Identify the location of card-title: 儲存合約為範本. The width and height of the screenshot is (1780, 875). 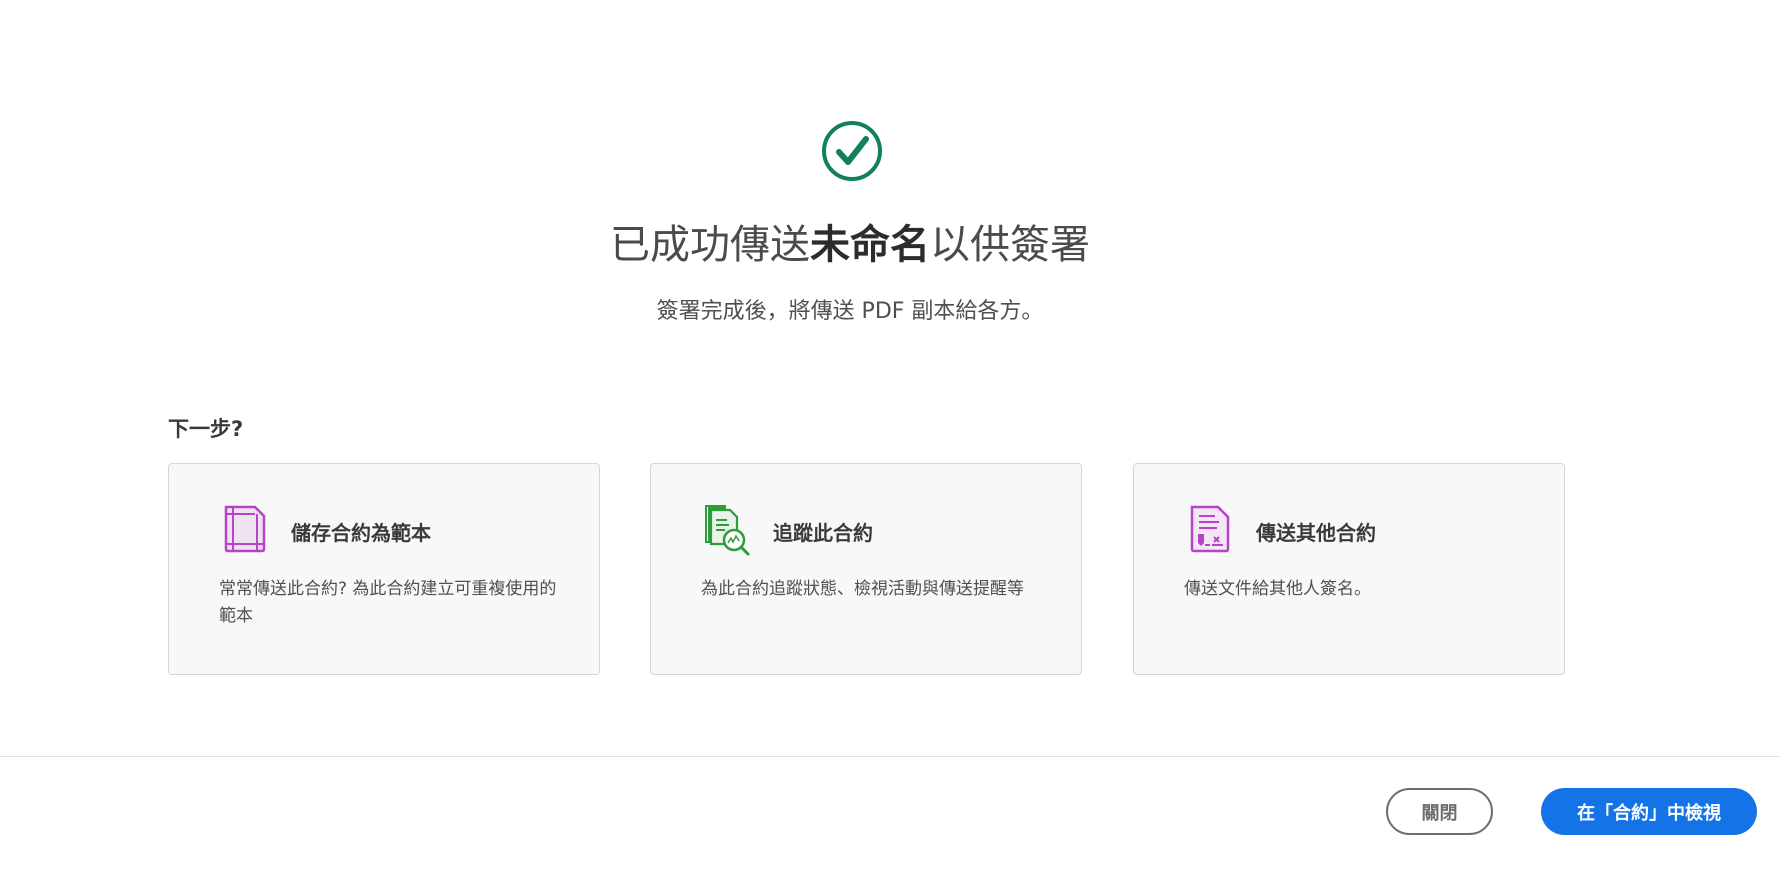
(361, 533).